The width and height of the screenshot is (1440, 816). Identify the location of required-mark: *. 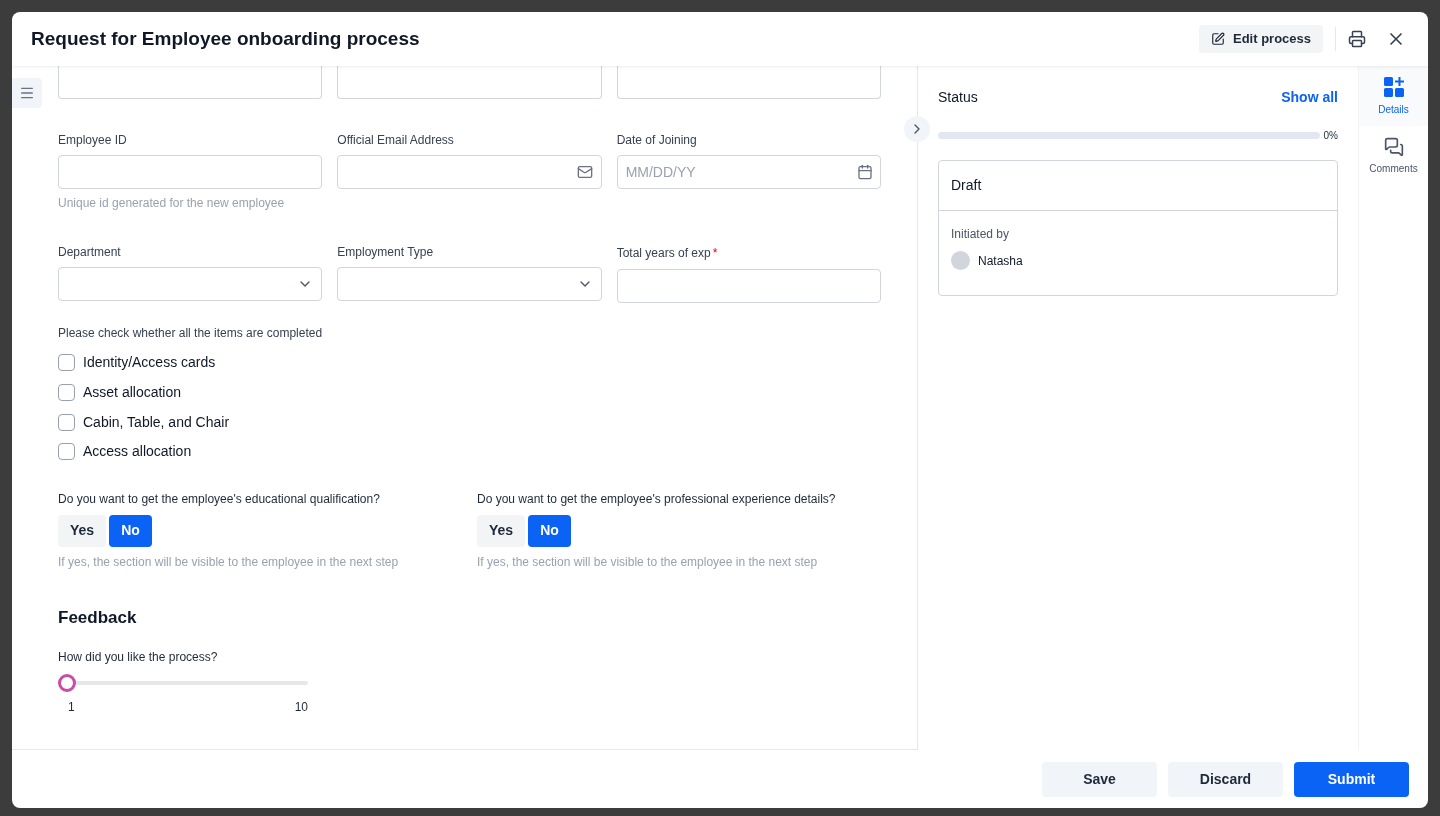
(715, 253).